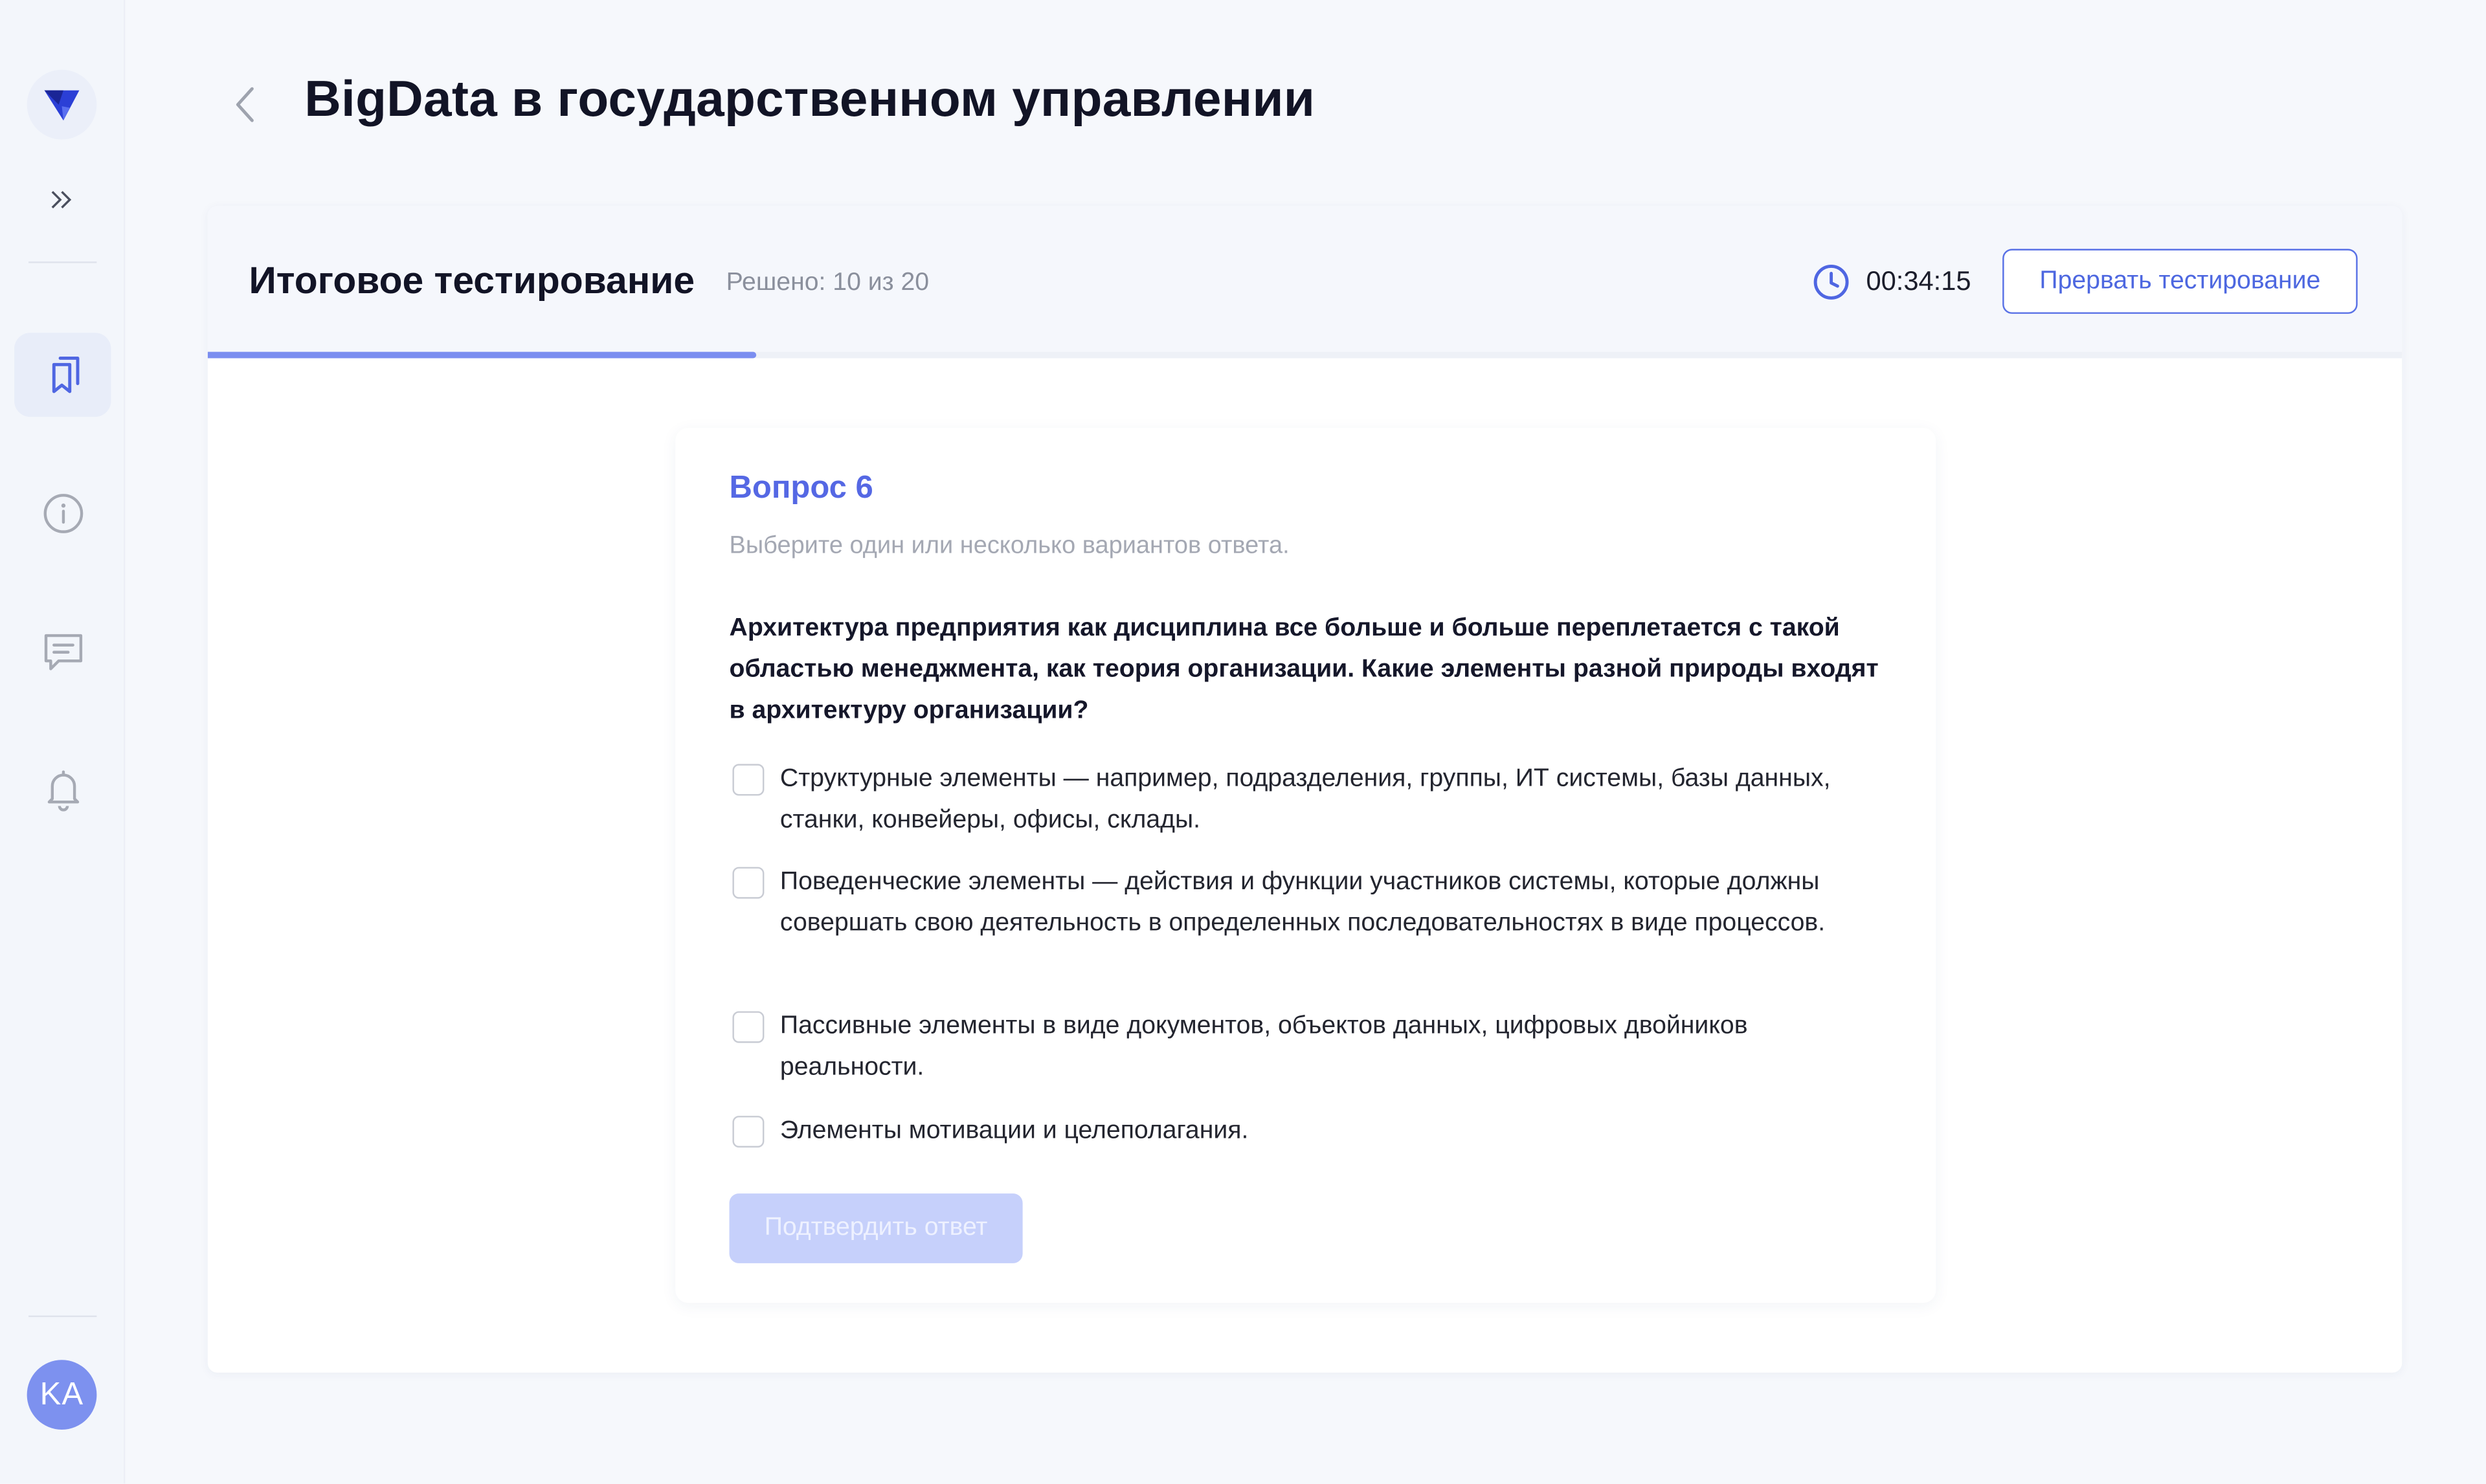  Describe the element at coordinates (1304, 355) in the screenshot. I see `progress-bar` at that location.